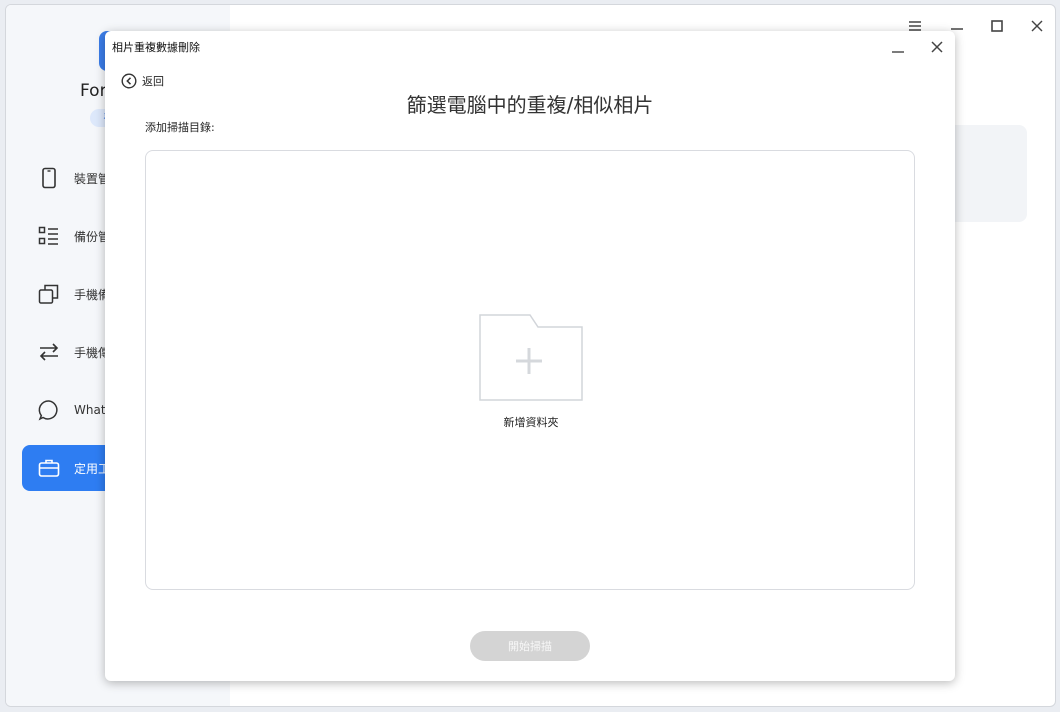 The width and height of the screenshot is (1060, 712). What do you see at coordinates (531, 422) in the screenshot?
I see `add-folder-label: 新增資料夾` at bounding box center [531, 422].